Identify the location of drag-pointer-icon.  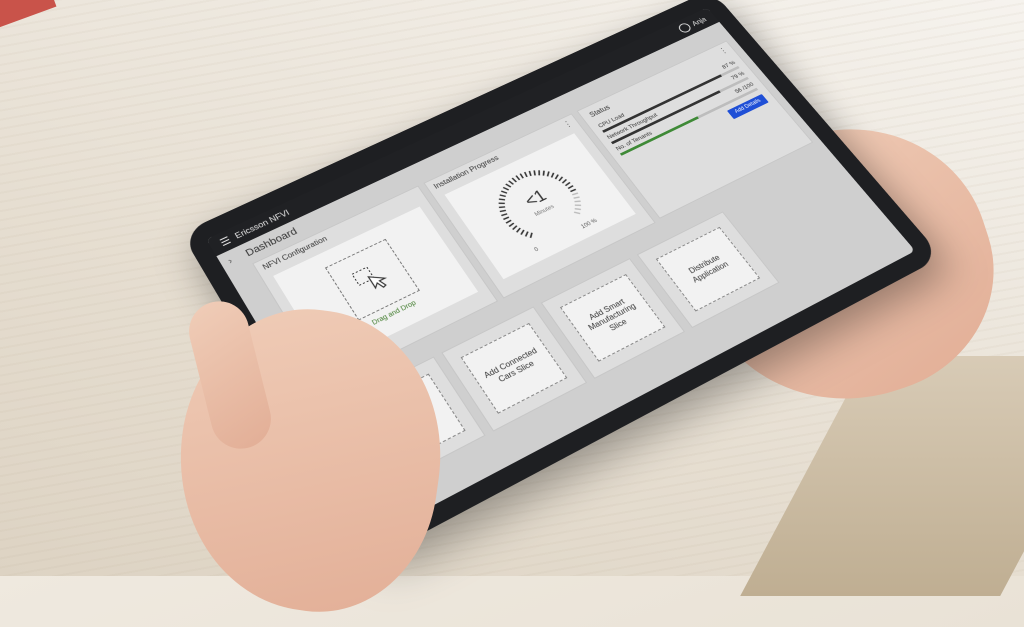
(372, 279).